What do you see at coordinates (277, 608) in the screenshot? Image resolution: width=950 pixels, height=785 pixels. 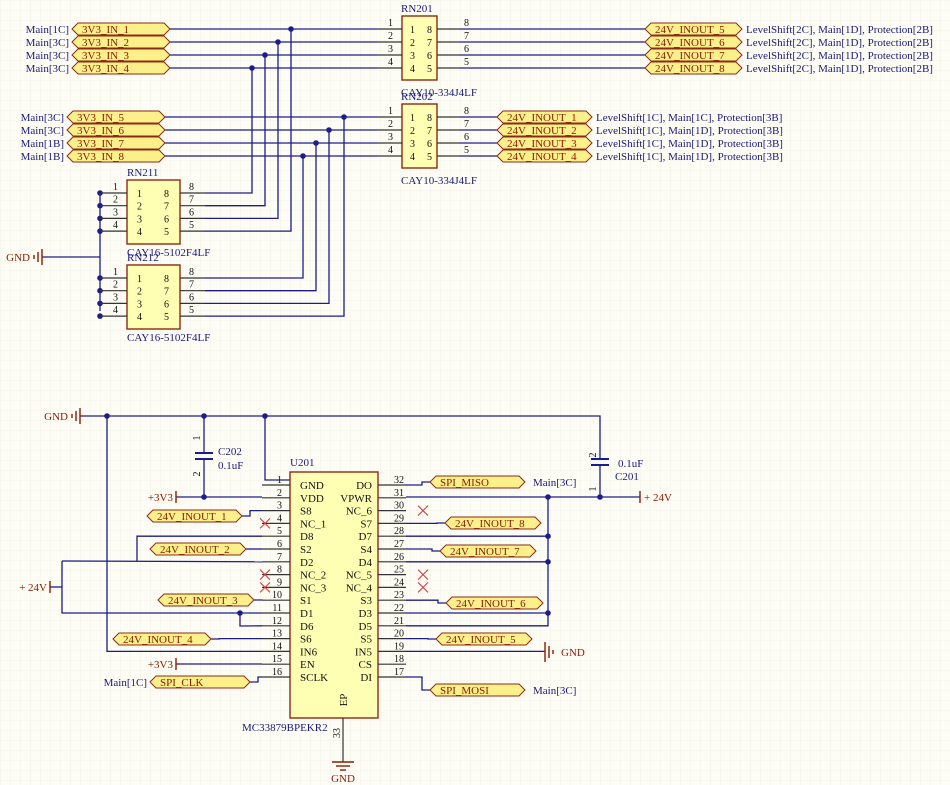 I see `pin-number: 11` at bounding box center [277, 608].